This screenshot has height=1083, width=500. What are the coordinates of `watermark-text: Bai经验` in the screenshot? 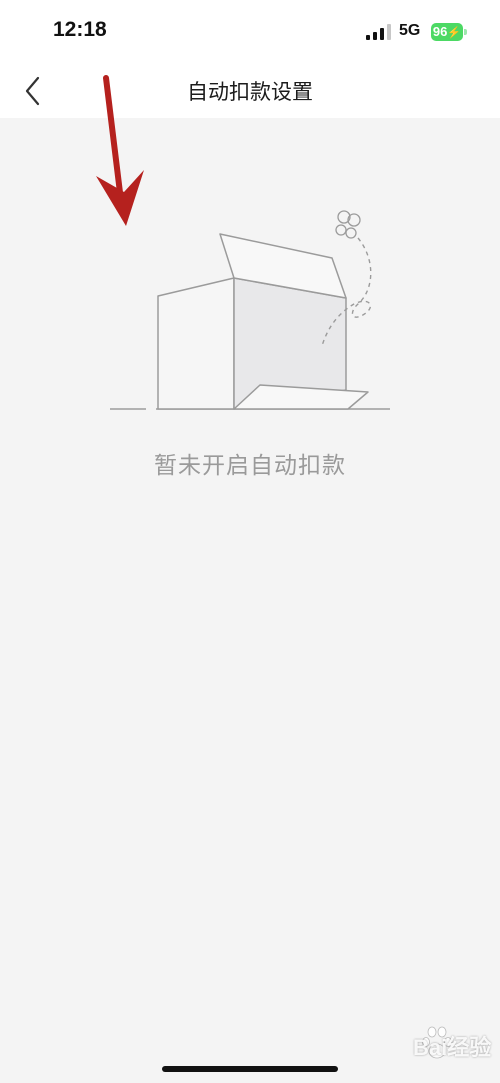 It's located at (452, 1047).